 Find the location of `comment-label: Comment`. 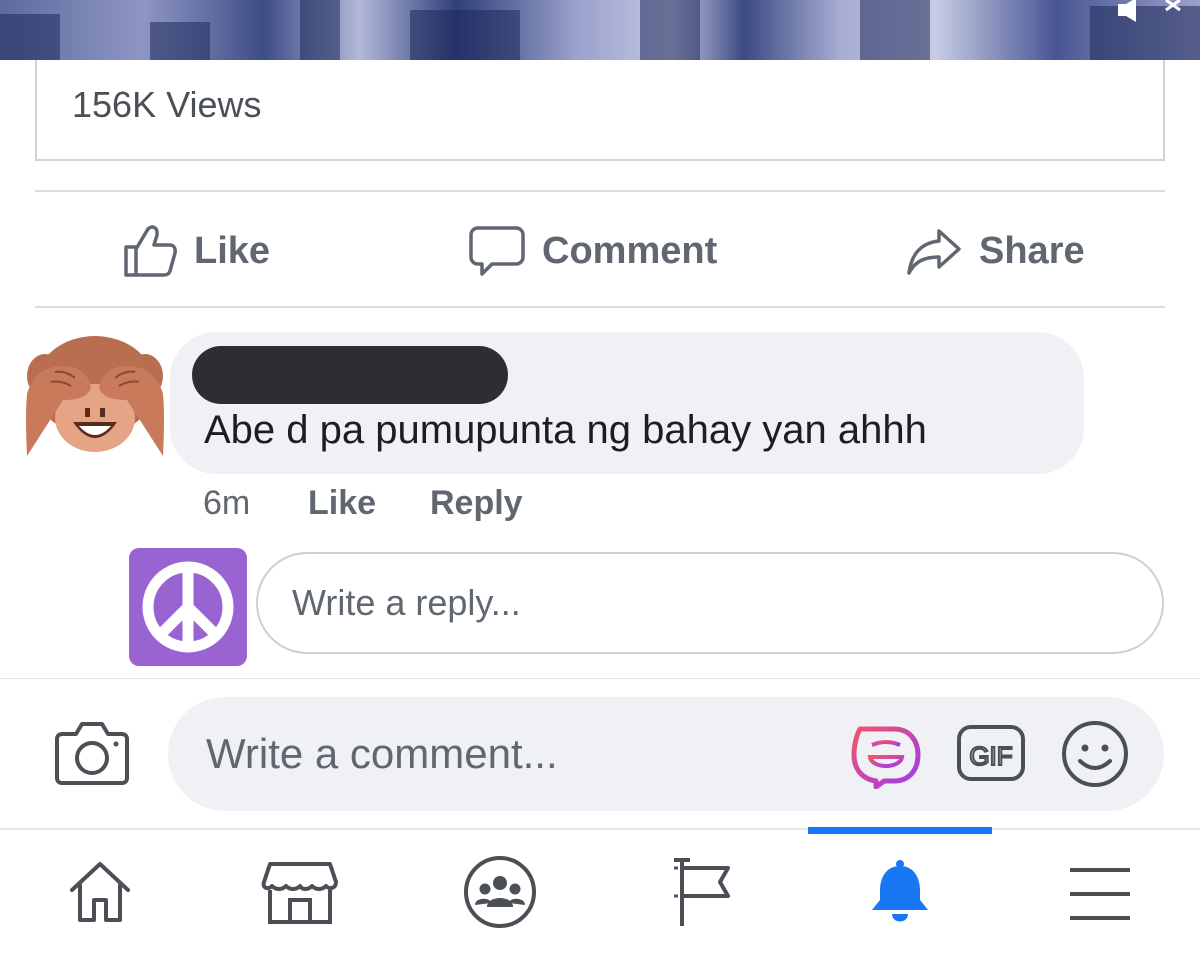

comment-label: Comment is located at coordinates (630, 250).